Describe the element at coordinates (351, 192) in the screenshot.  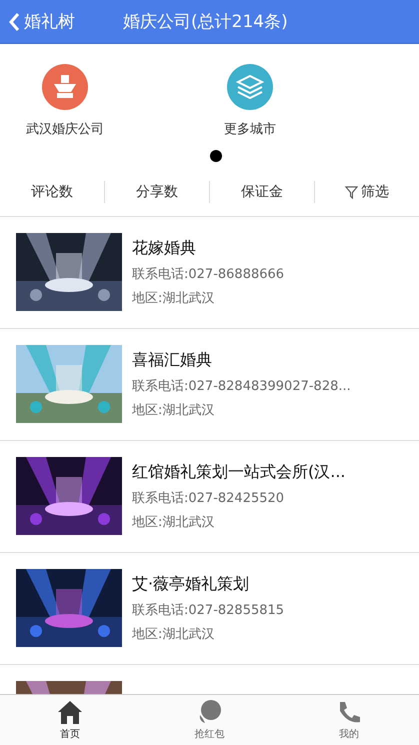
I see `filter-icon` at that location.